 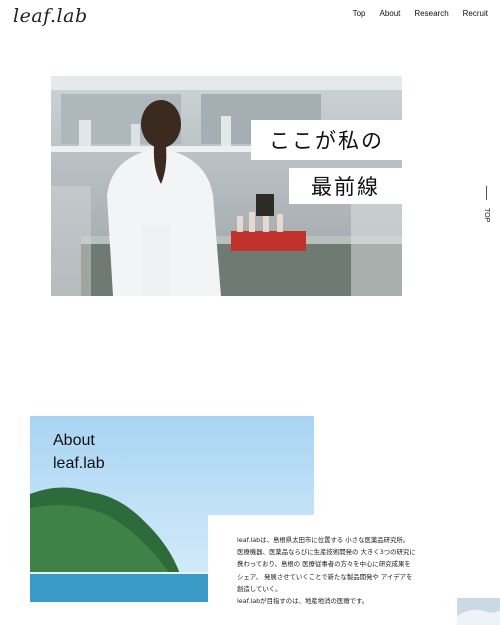 What do you see at coordinates (79, 452) in the screenshot?
I see `about-heading: About leaf.lab` at bounding box center [79, 452].